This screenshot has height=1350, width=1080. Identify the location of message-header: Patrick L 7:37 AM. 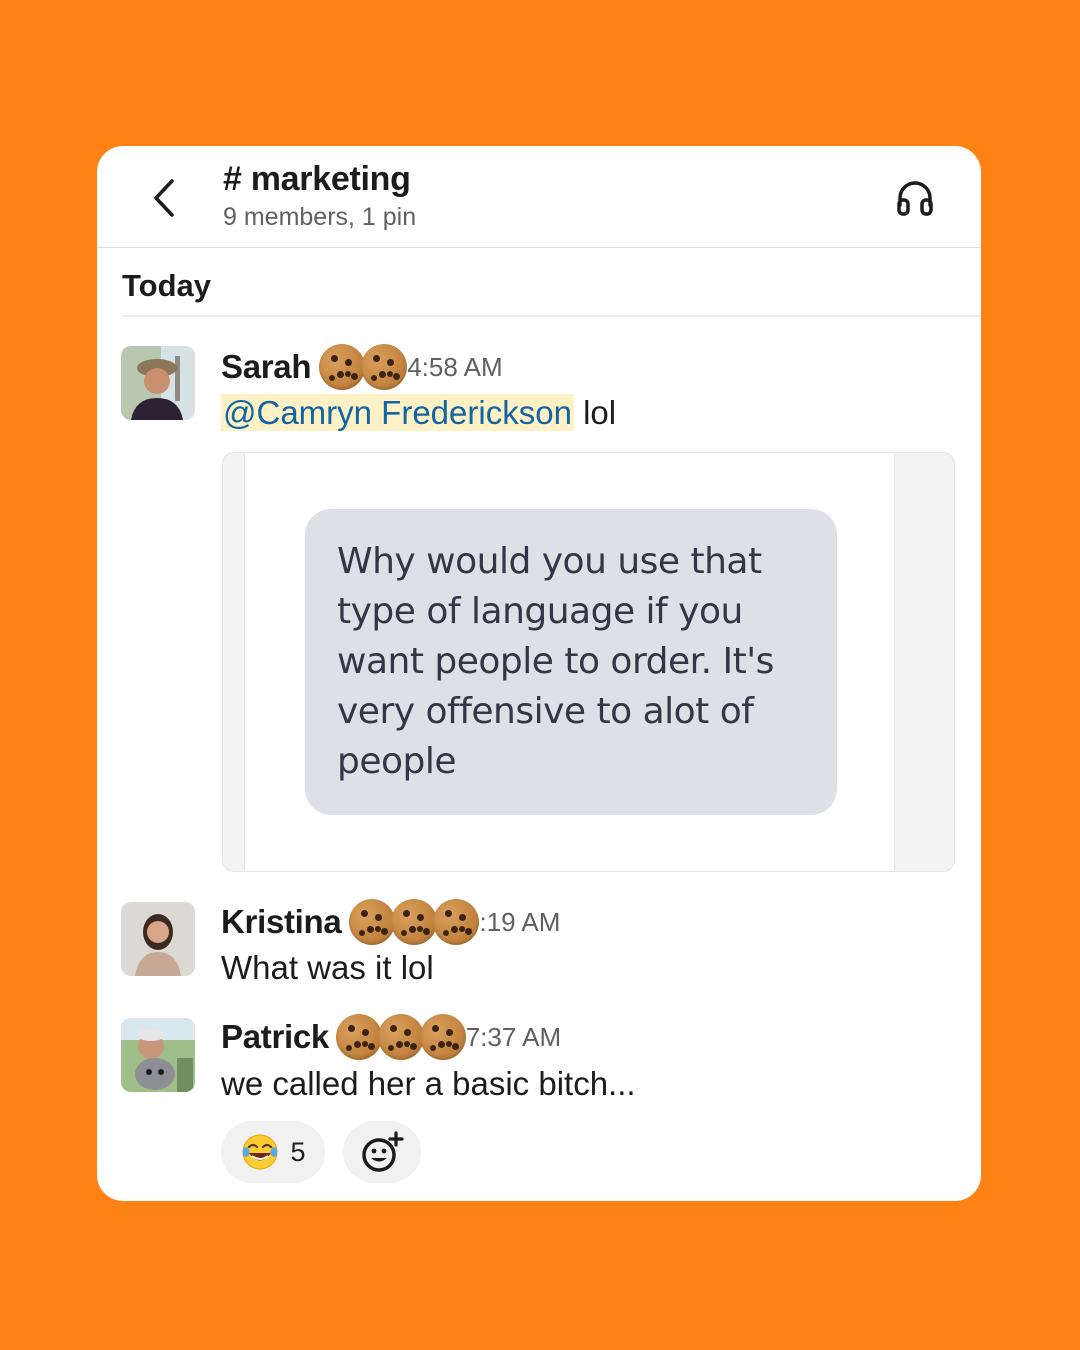
(391, 1037).